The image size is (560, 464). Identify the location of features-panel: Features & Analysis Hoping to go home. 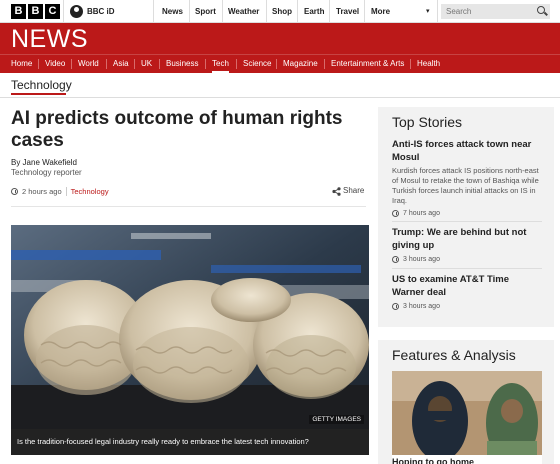
(466, 402).